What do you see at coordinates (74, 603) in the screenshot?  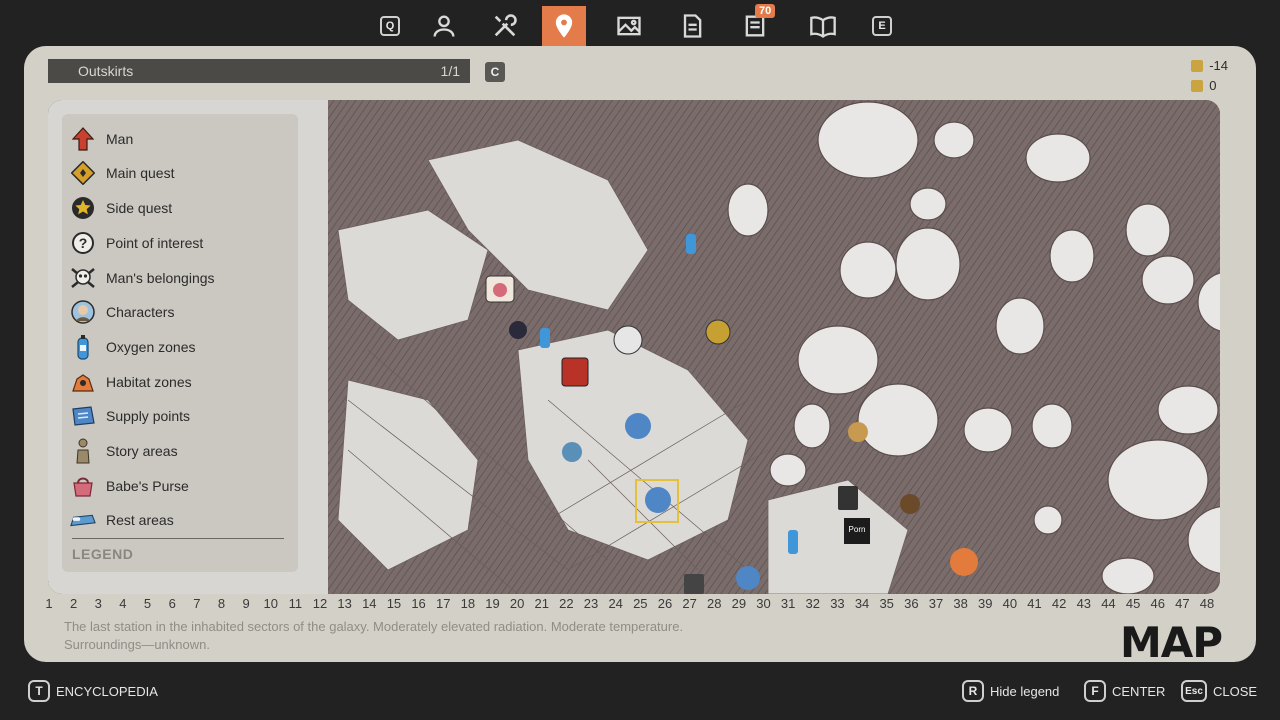 I see `scale-label: 2` at bounding box center [74, 603].